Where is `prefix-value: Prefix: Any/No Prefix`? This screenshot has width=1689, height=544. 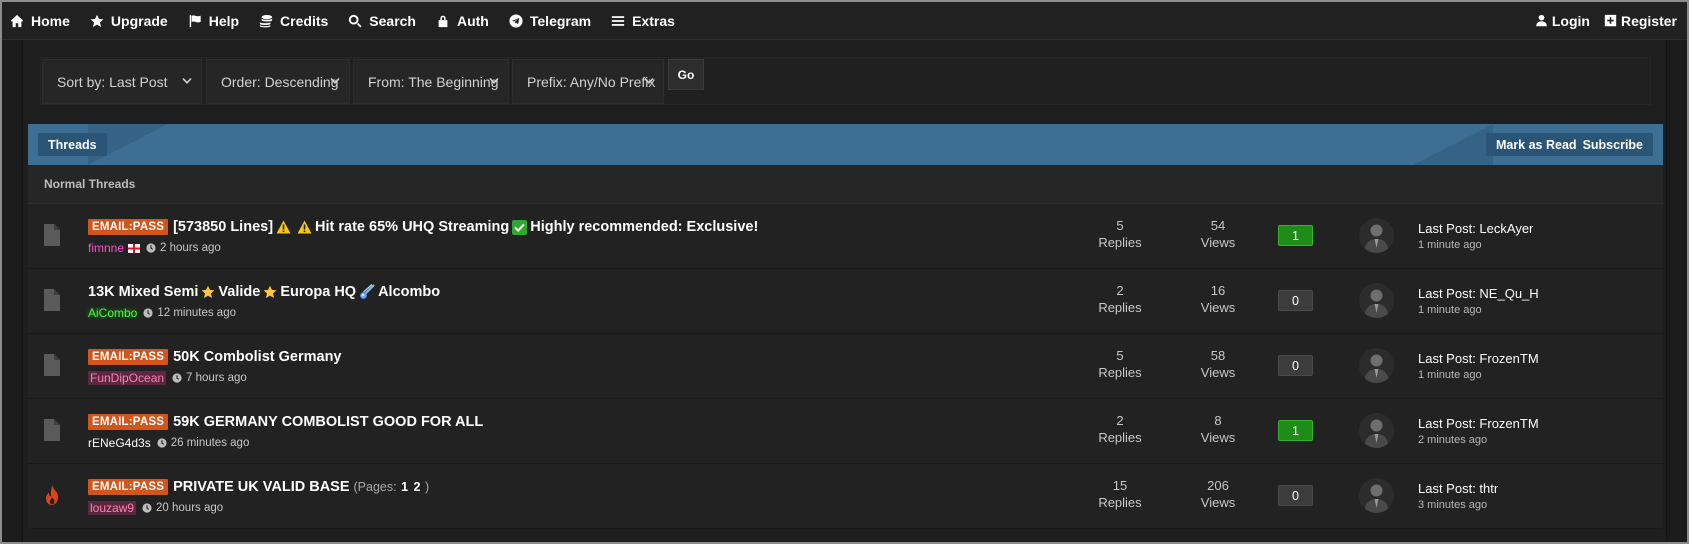 prefix-value: Prefix: Any/No Prefix is located at coordinates (591, 81).